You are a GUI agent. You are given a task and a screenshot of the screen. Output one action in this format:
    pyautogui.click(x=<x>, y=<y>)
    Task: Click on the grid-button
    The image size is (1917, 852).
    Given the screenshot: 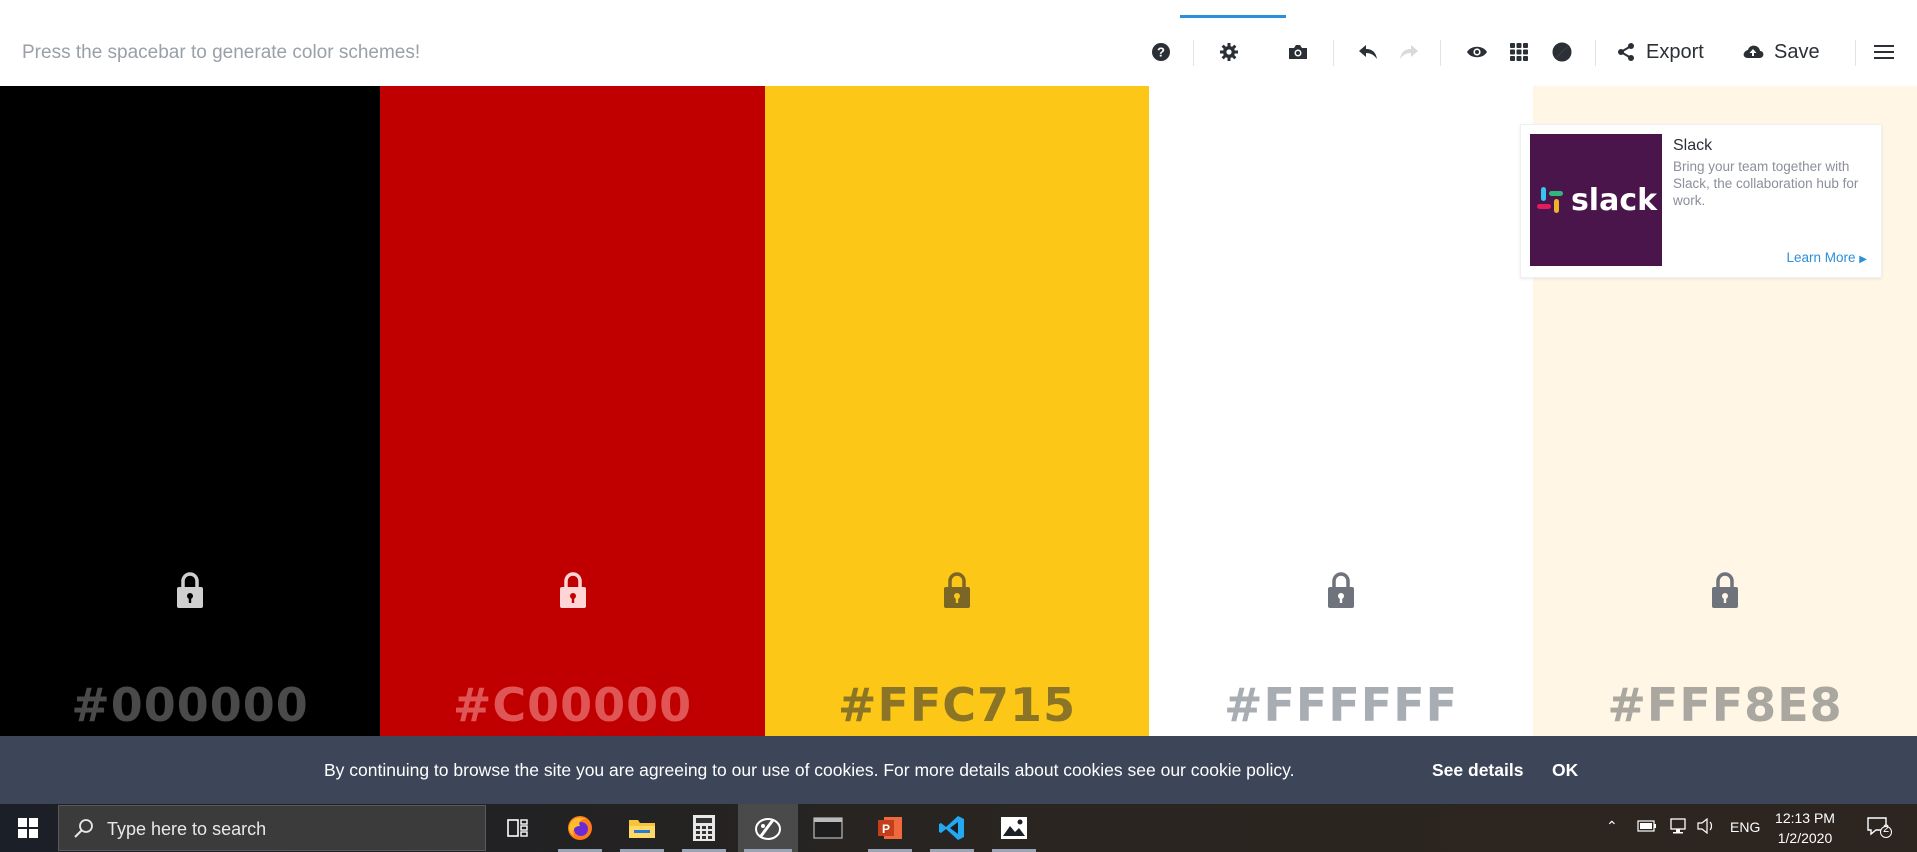 What is the action you would take?
    pyautogui.click(x=1519, y=52)
    